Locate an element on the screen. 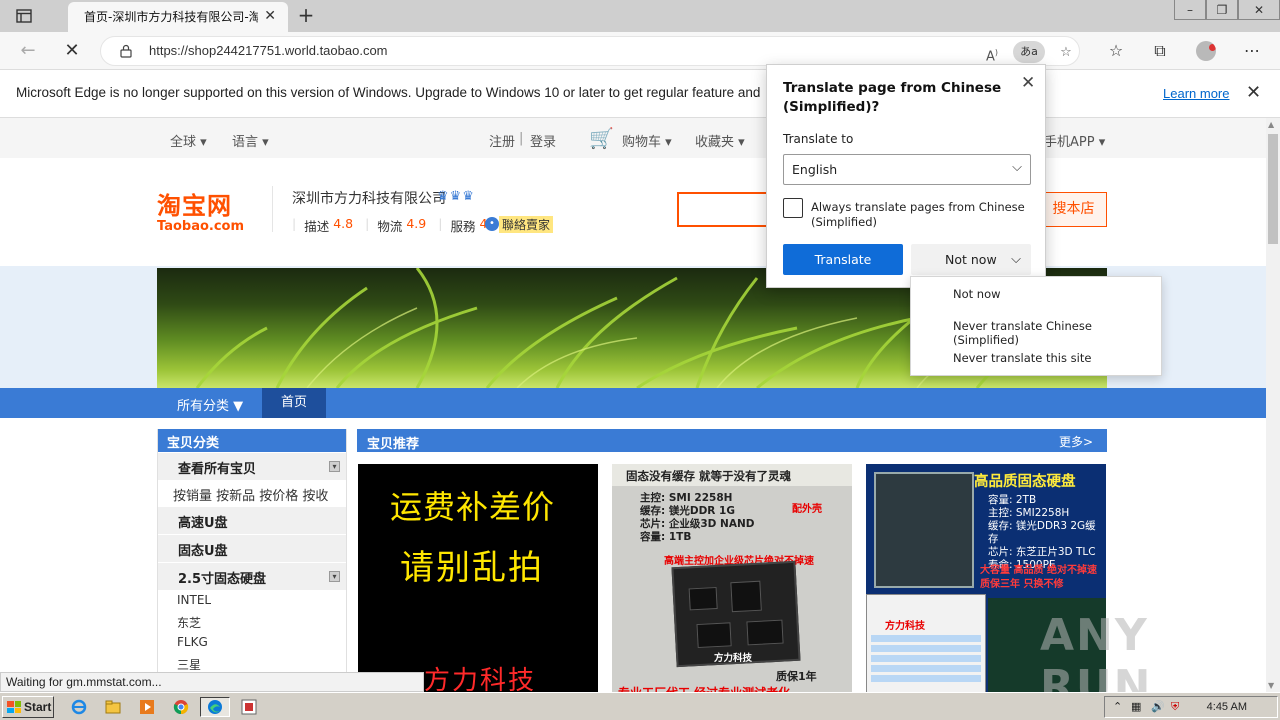  lock-icon is located at coordinates (126, 51).